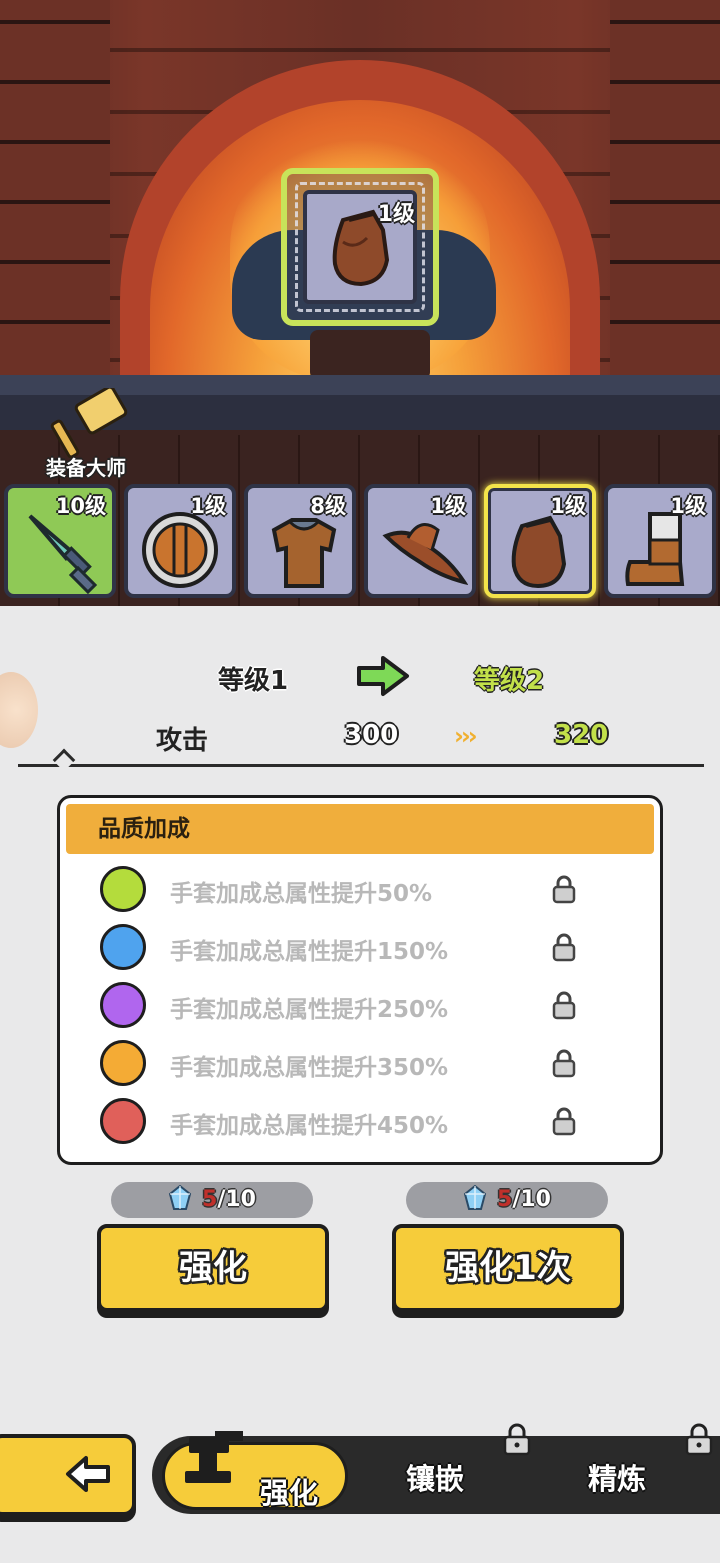 Image resolution: width=720 pixels, height=1563 pixels. I want to click on hammer-icon, so click(89, 423).